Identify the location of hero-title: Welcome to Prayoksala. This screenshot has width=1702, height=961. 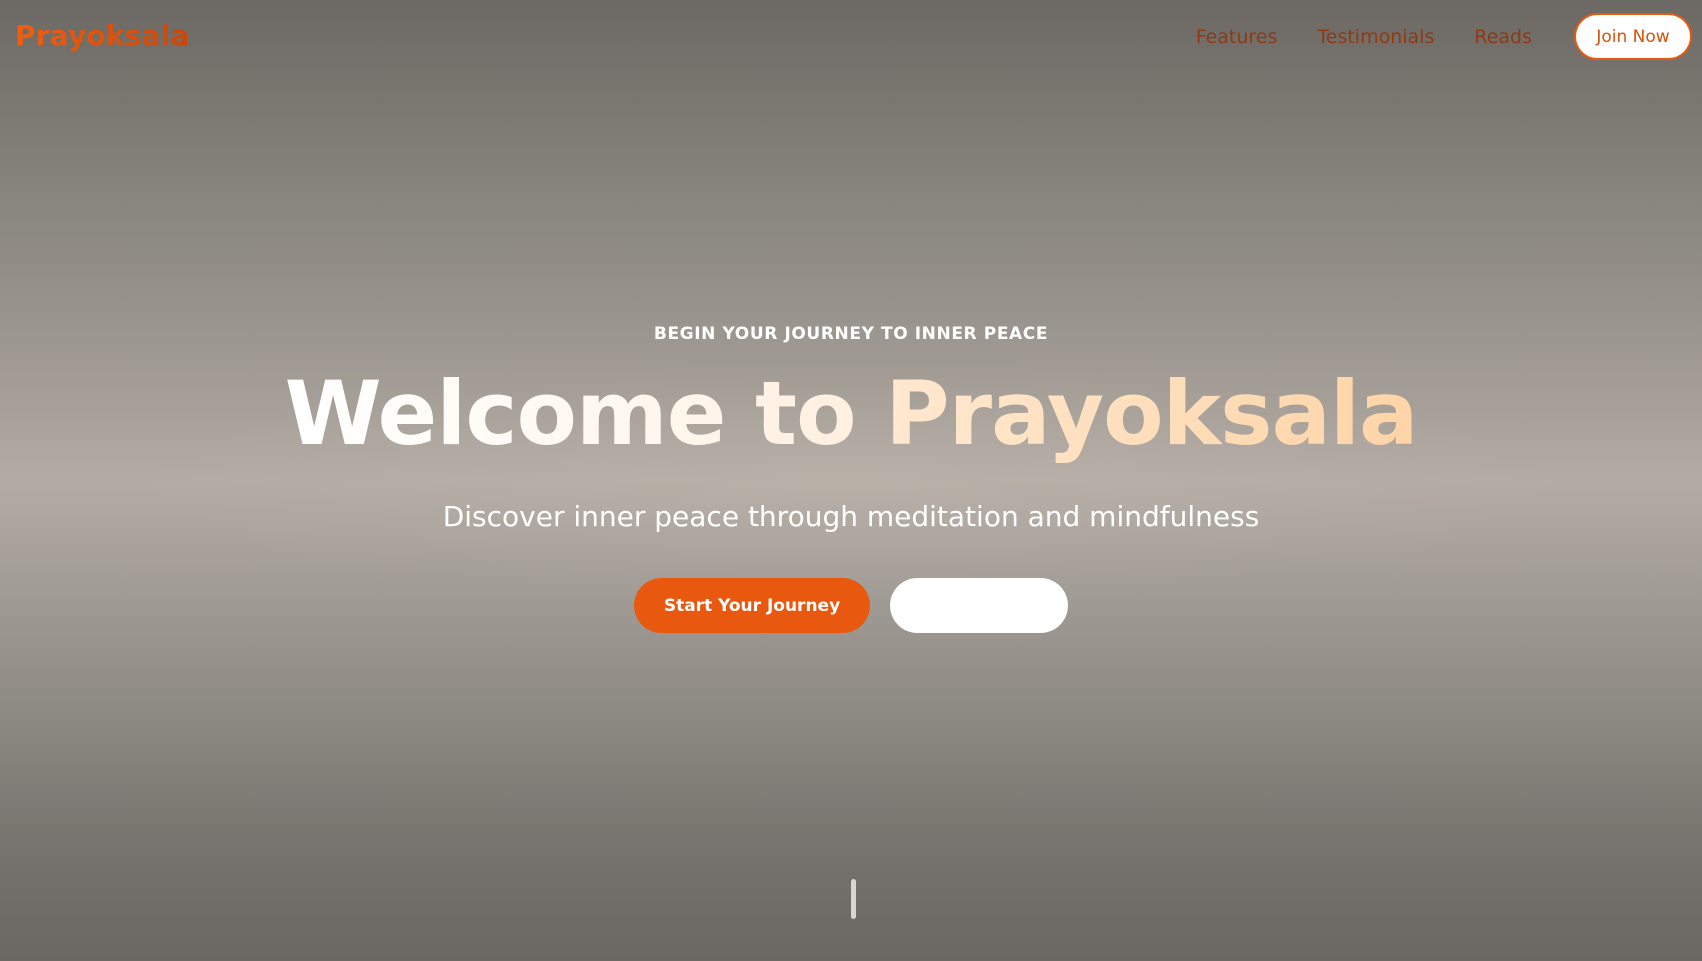
(851, 414).